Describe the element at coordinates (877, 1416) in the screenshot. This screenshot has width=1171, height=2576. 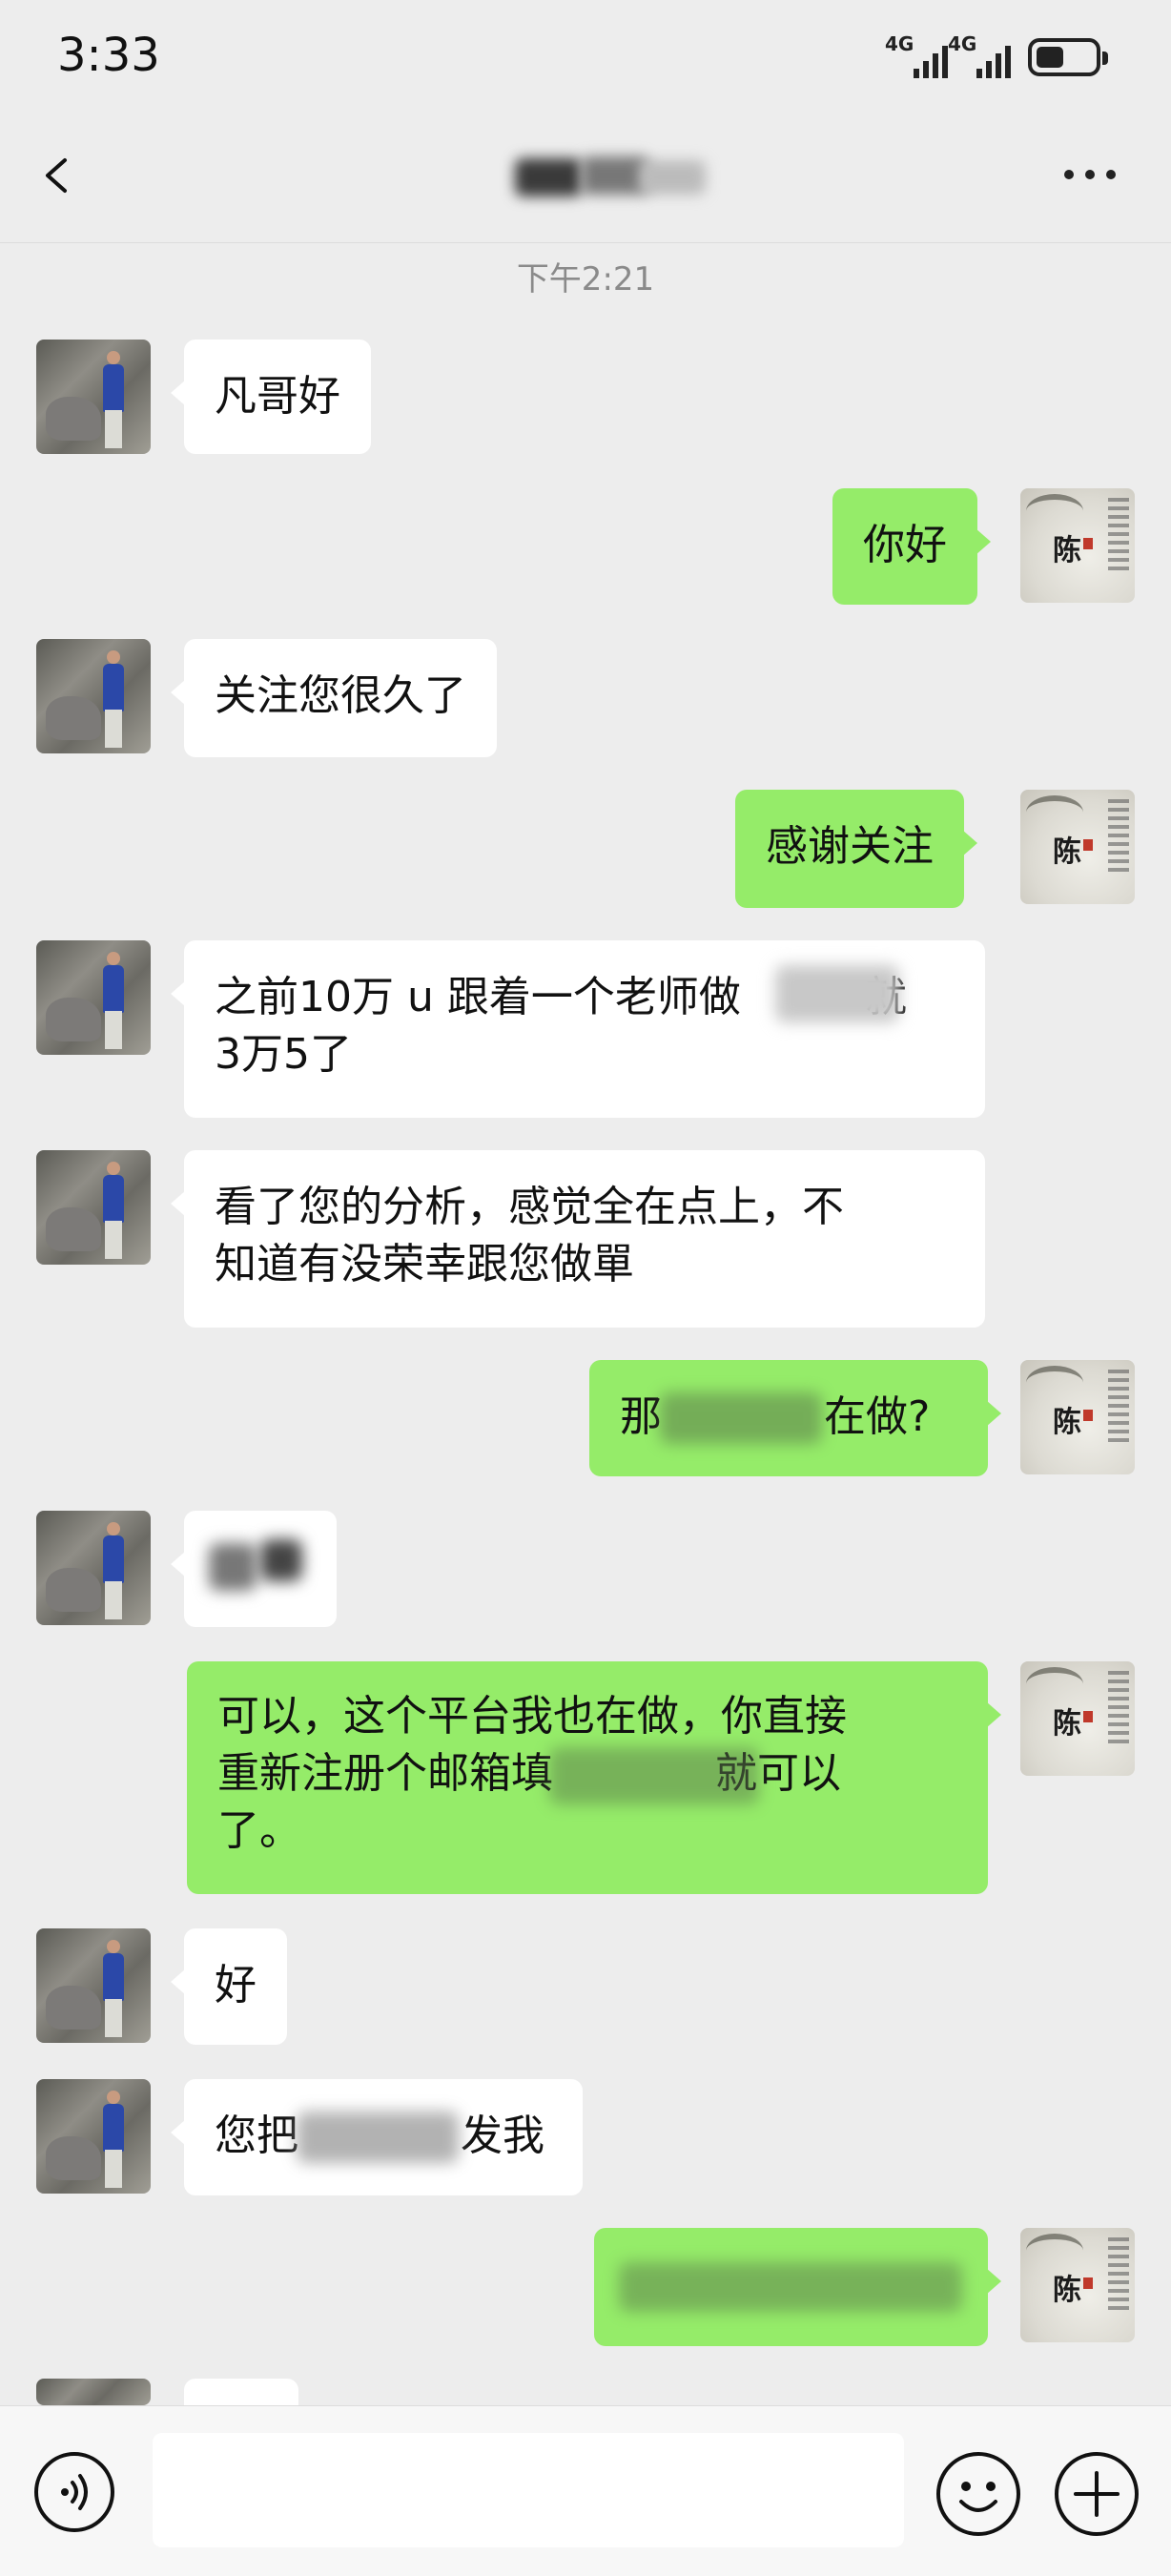
I see `message-text: 在做?` at that location.